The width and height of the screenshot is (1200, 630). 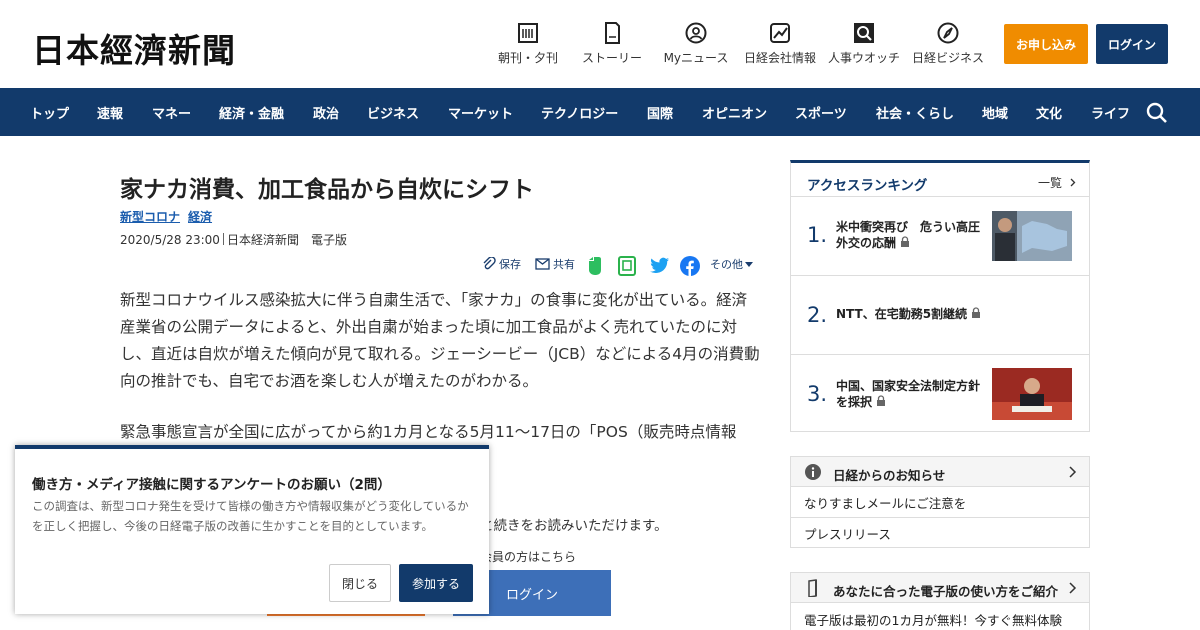 I want to click on divider, so click(x=940, y=517).